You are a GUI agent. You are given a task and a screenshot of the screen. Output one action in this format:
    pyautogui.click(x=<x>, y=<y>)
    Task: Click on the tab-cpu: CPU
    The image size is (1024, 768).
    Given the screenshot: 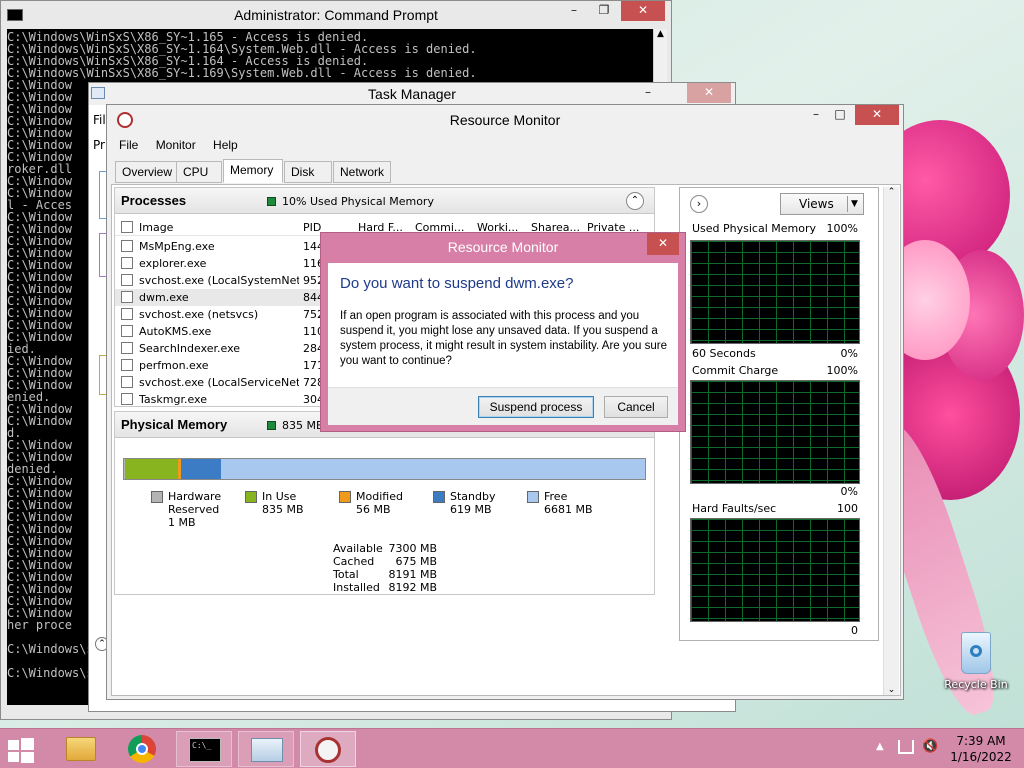 What is the action you would take?
    pyautogui.click(x=199, y=172)
    